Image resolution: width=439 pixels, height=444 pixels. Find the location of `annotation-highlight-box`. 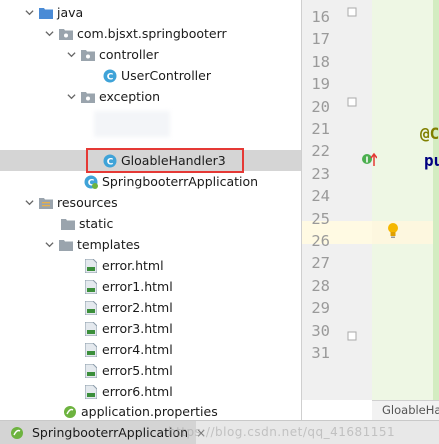

annotation-highlight-box is located at coordinates (165, 160).